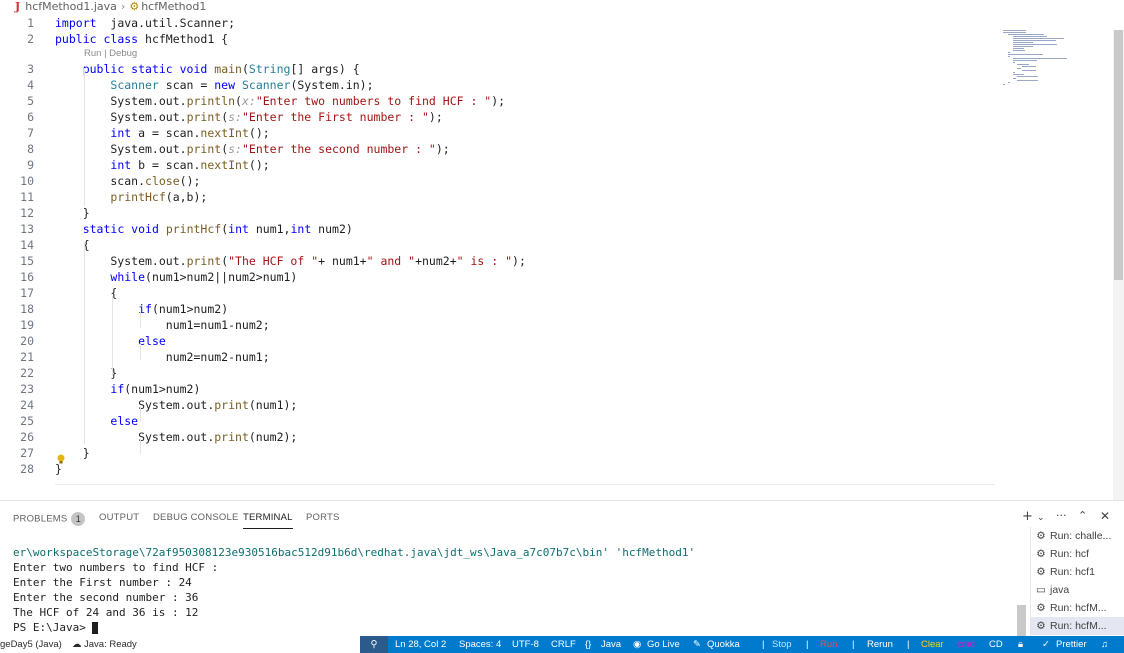 This screenshot has height=653, width=1124. I want to click on minimap, so click(1035, 60).